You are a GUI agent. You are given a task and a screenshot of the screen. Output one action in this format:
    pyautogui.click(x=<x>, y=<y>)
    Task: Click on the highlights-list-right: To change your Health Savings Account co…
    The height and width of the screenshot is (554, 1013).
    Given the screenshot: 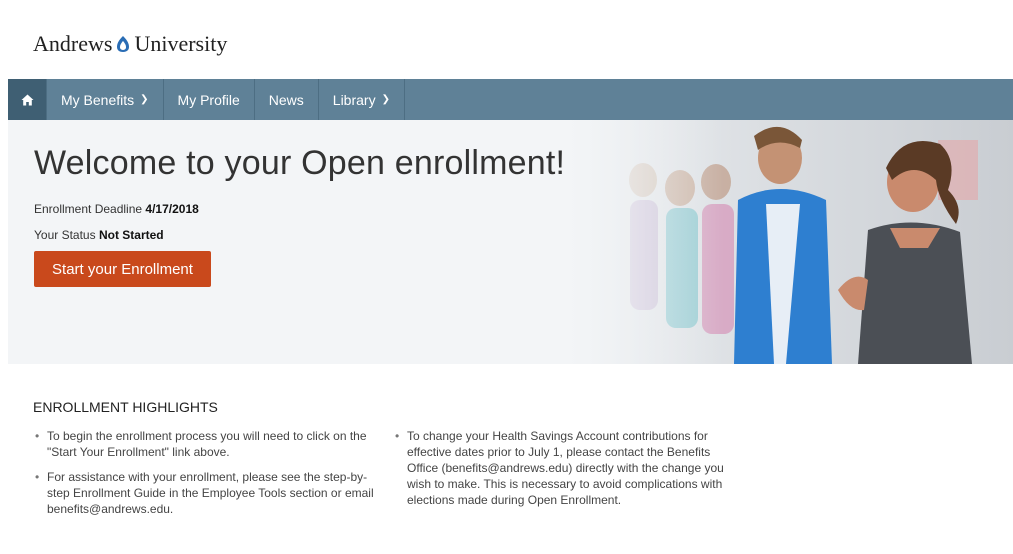 What is the action you would take?
    pyautogui.click(x=568, y=472)
    